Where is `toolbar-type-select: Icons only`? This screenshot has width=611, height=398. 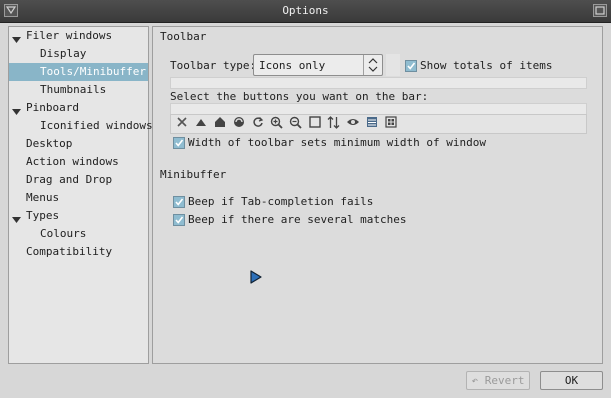
toolbar-type-select: Icons only is located at coordinates (318, 65).